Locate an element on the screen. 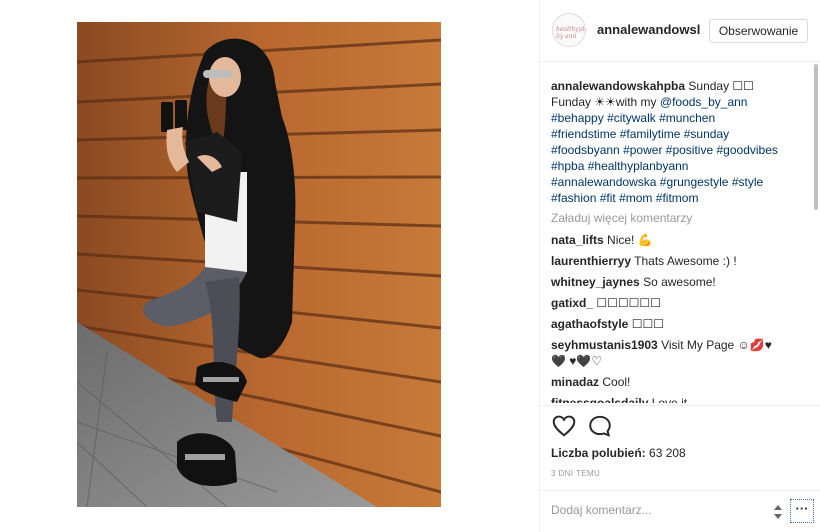  comment-item: laurenthierryy Thats Awesome :) ! is located at coordinates (667, 261).